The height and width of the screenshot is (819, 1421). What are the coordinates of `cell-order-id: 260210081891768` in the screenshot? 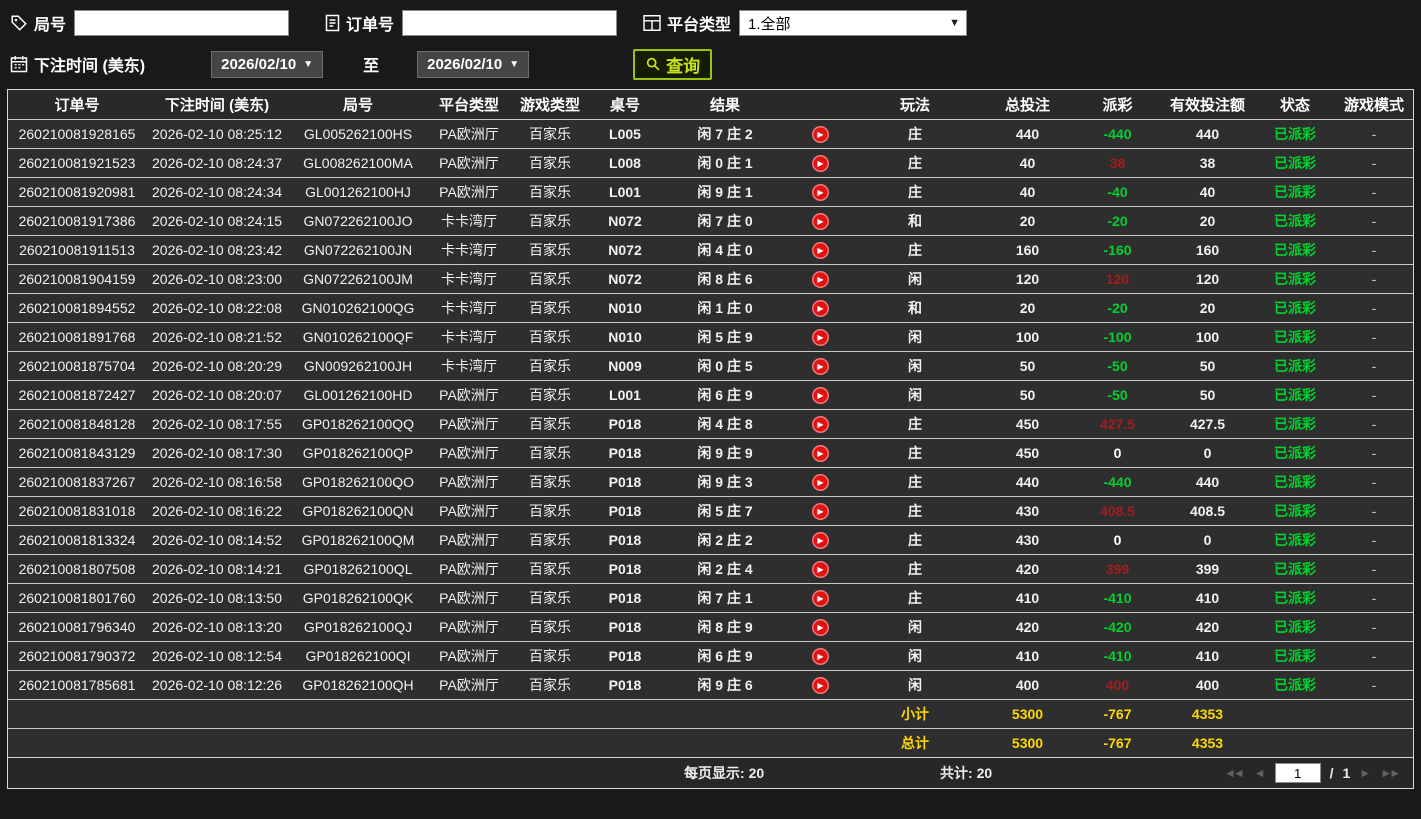 It's located at (77, 337).